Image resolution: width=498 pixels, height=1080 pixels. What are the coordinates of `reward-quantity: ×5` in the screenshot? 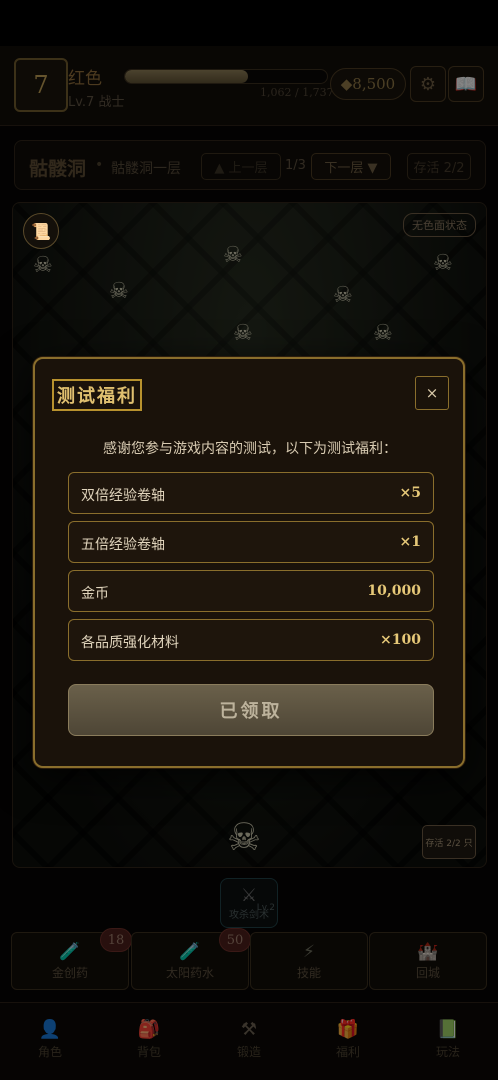 It's located at (410, 493).